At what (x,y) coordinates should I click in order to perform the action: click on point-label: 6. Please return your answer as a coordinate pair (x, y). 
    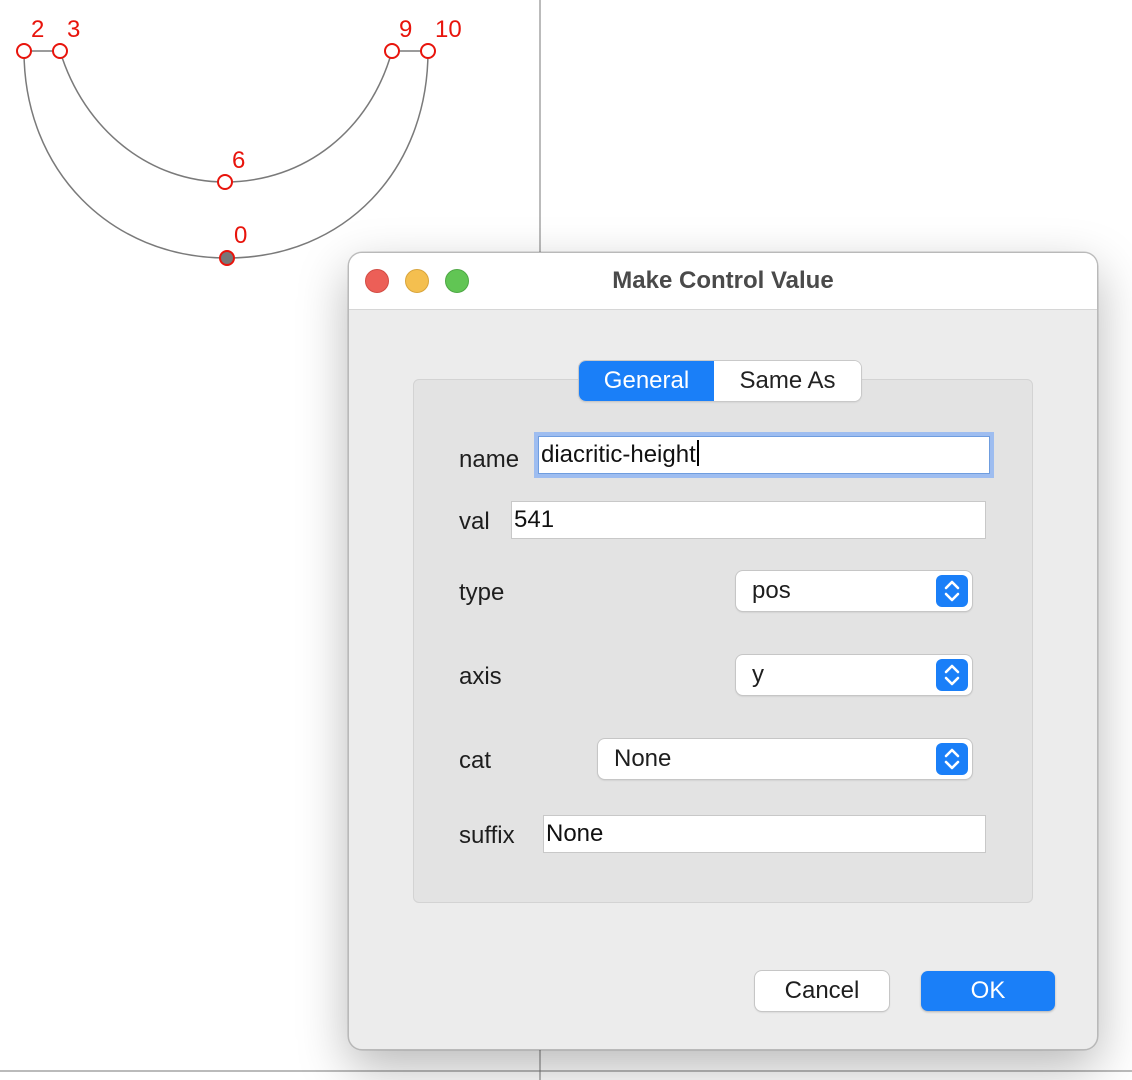
    Looking at the image, I should click on (238, 160).